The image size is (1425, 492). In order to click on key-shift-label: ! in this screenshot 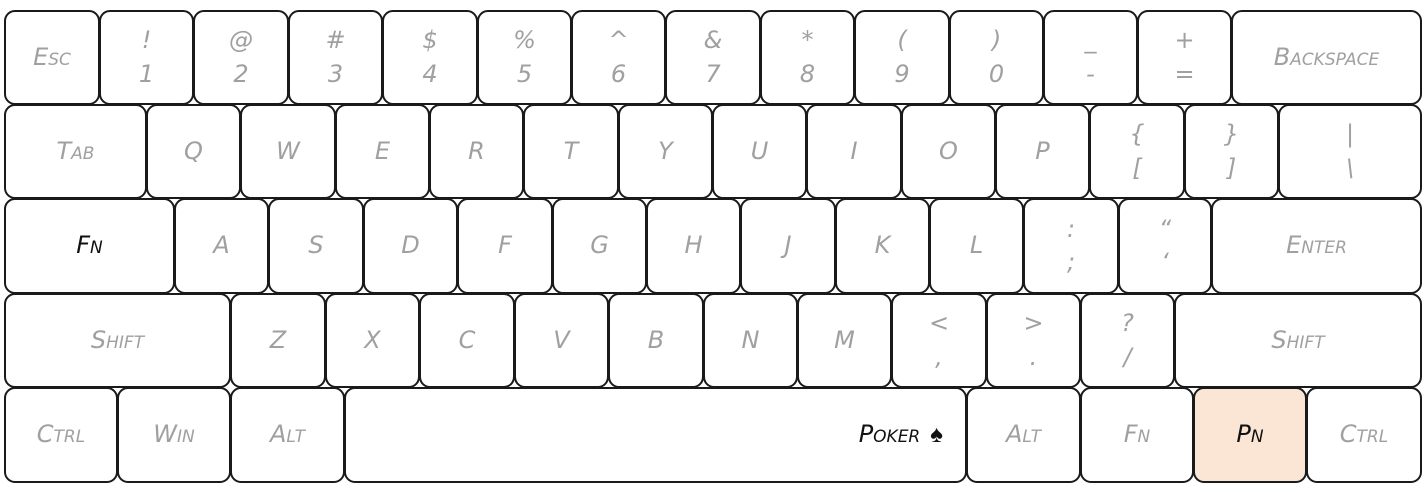, I will do `click(146, 40)`.